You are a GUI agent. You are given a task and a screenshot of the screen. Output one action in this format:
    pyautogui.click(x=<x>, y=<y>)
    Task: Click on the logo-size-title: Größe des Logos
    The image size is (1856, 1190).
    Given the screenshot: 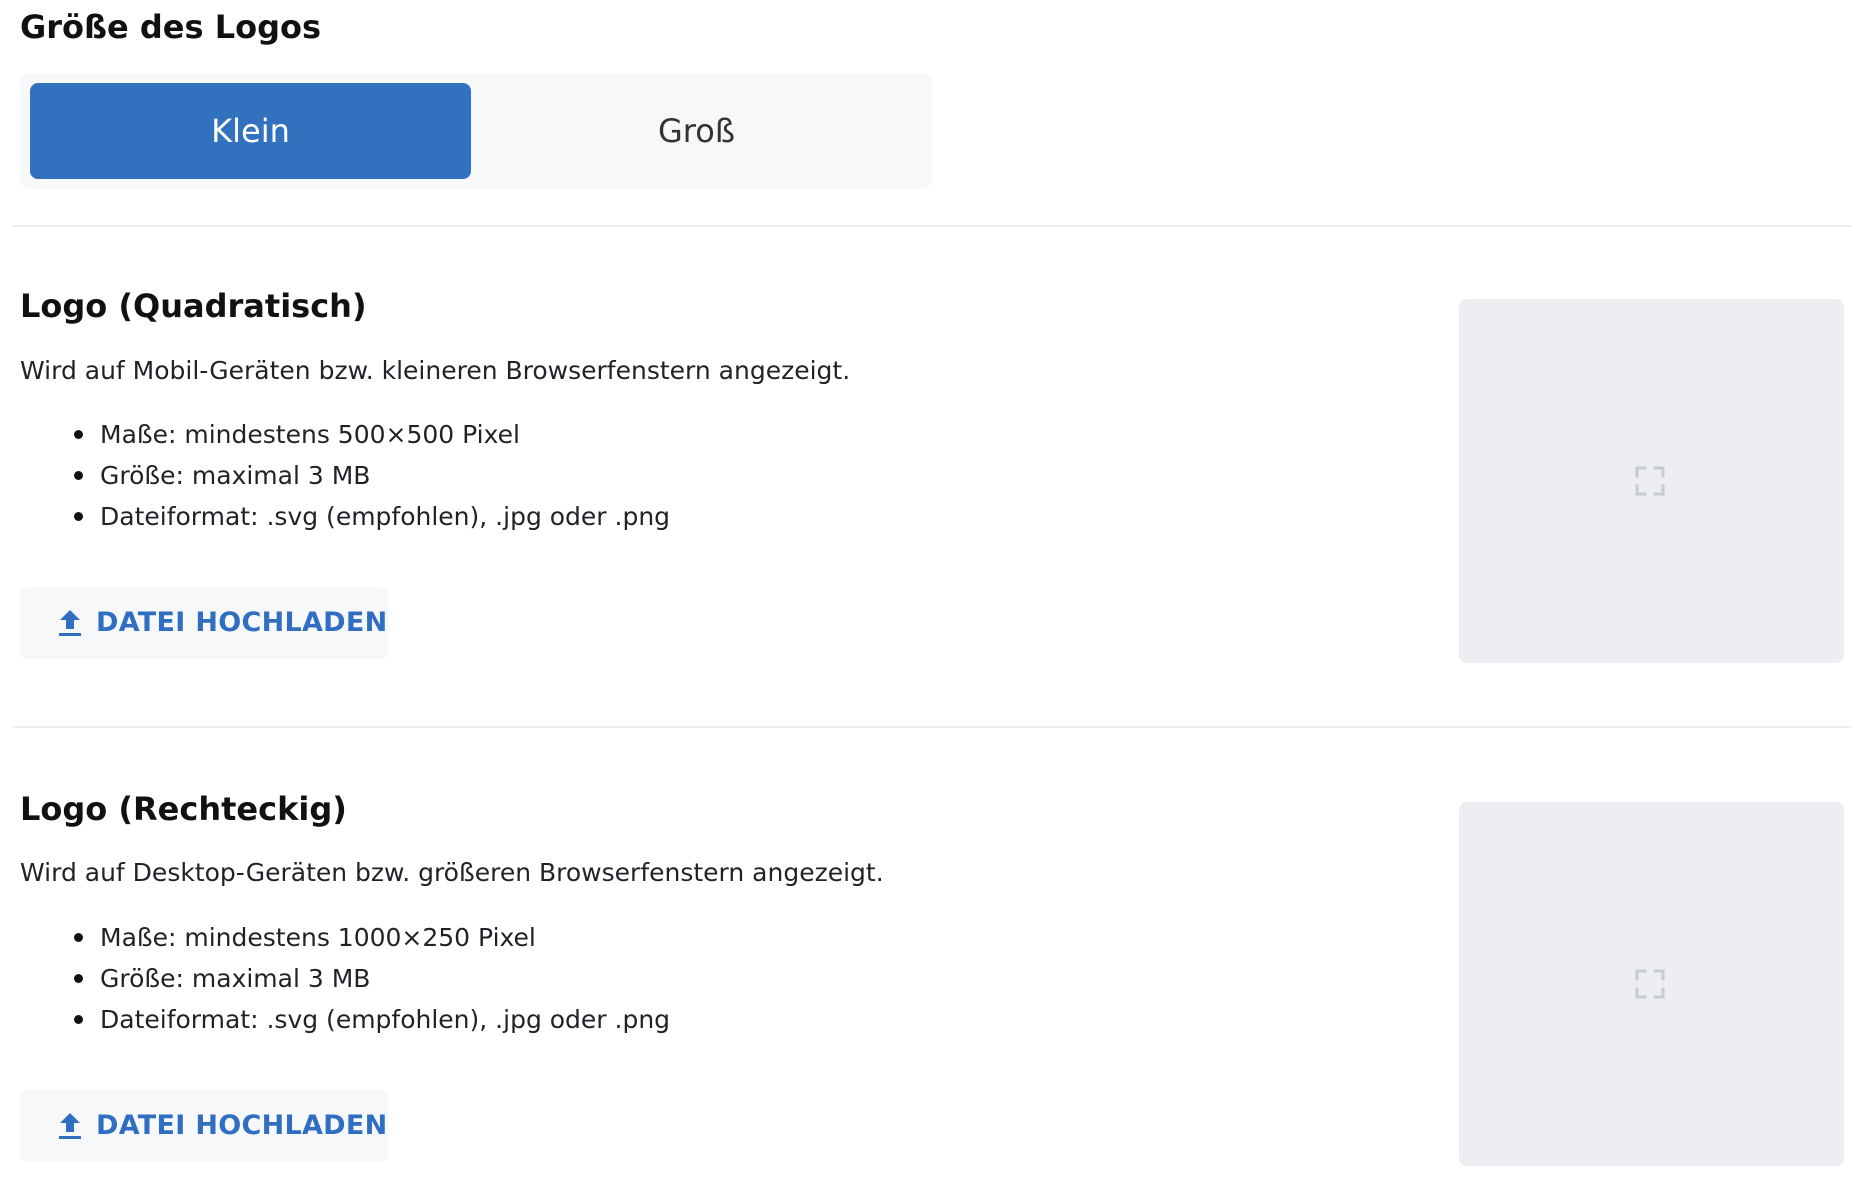 What is the action you would take?
    pyautogui.click(x=170, y=27)
    